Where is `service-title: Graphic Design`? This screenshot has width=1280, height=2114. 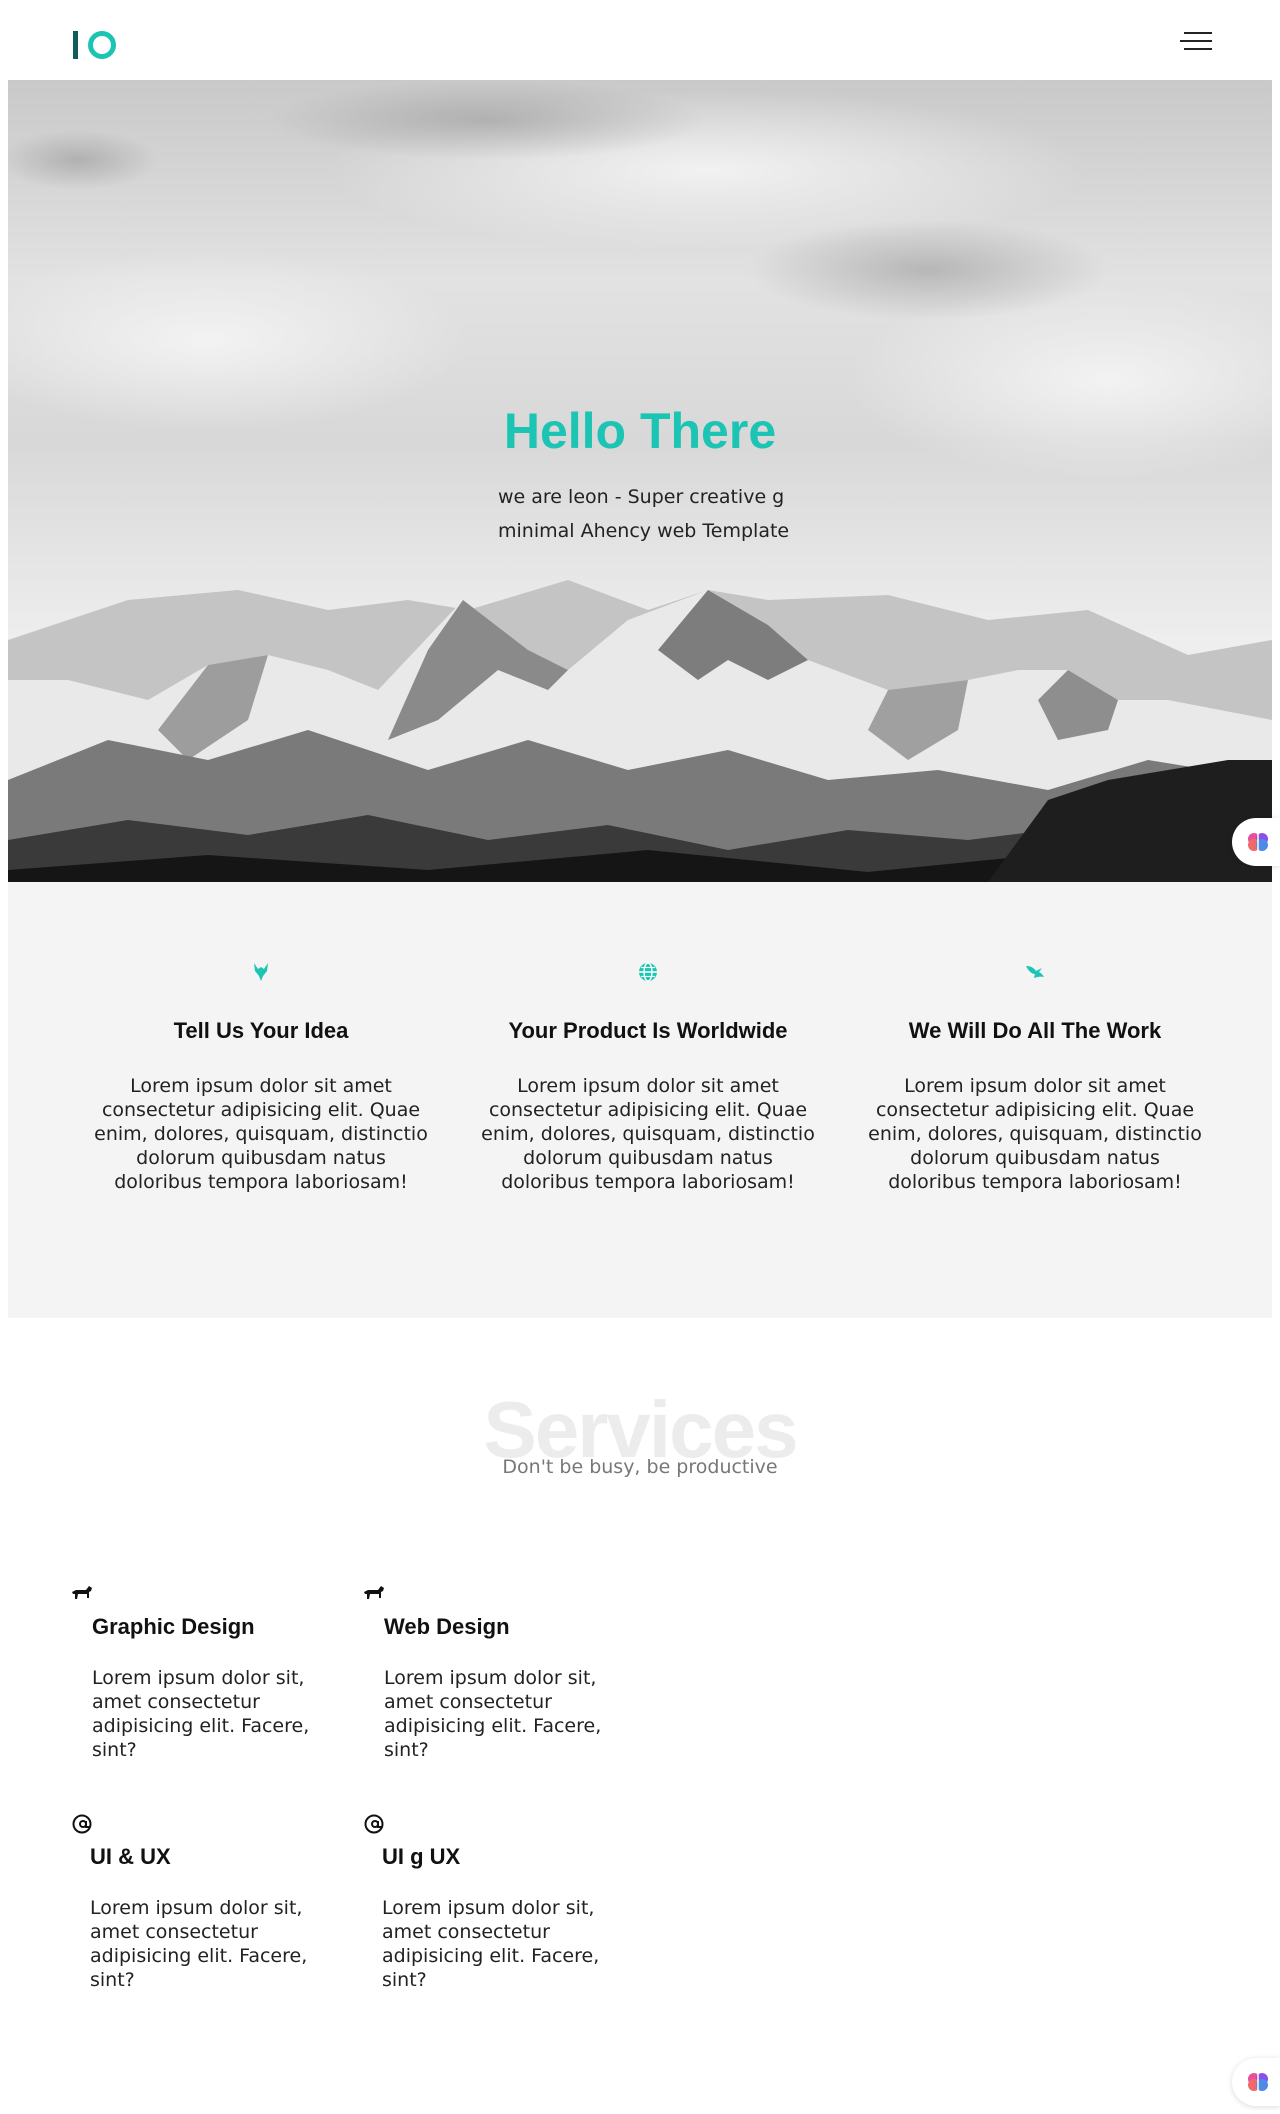 service-title: Graphic Design is located at coordinates (173, 1626).